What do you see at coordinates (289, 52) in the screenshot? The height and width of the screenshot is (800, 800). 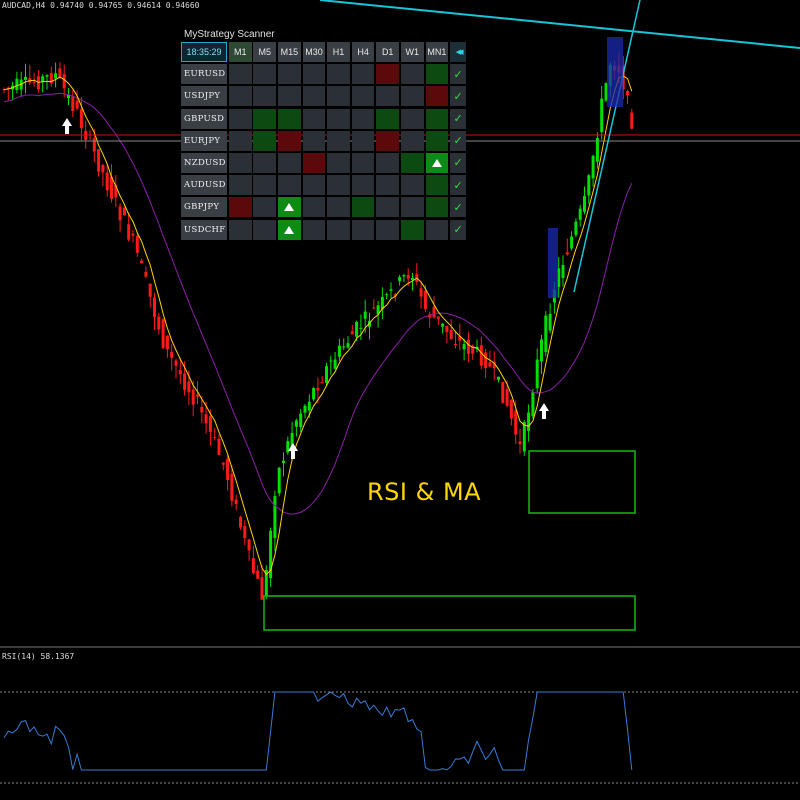 I see `timeframe-m15: M15` at bounding box center [289, 52].